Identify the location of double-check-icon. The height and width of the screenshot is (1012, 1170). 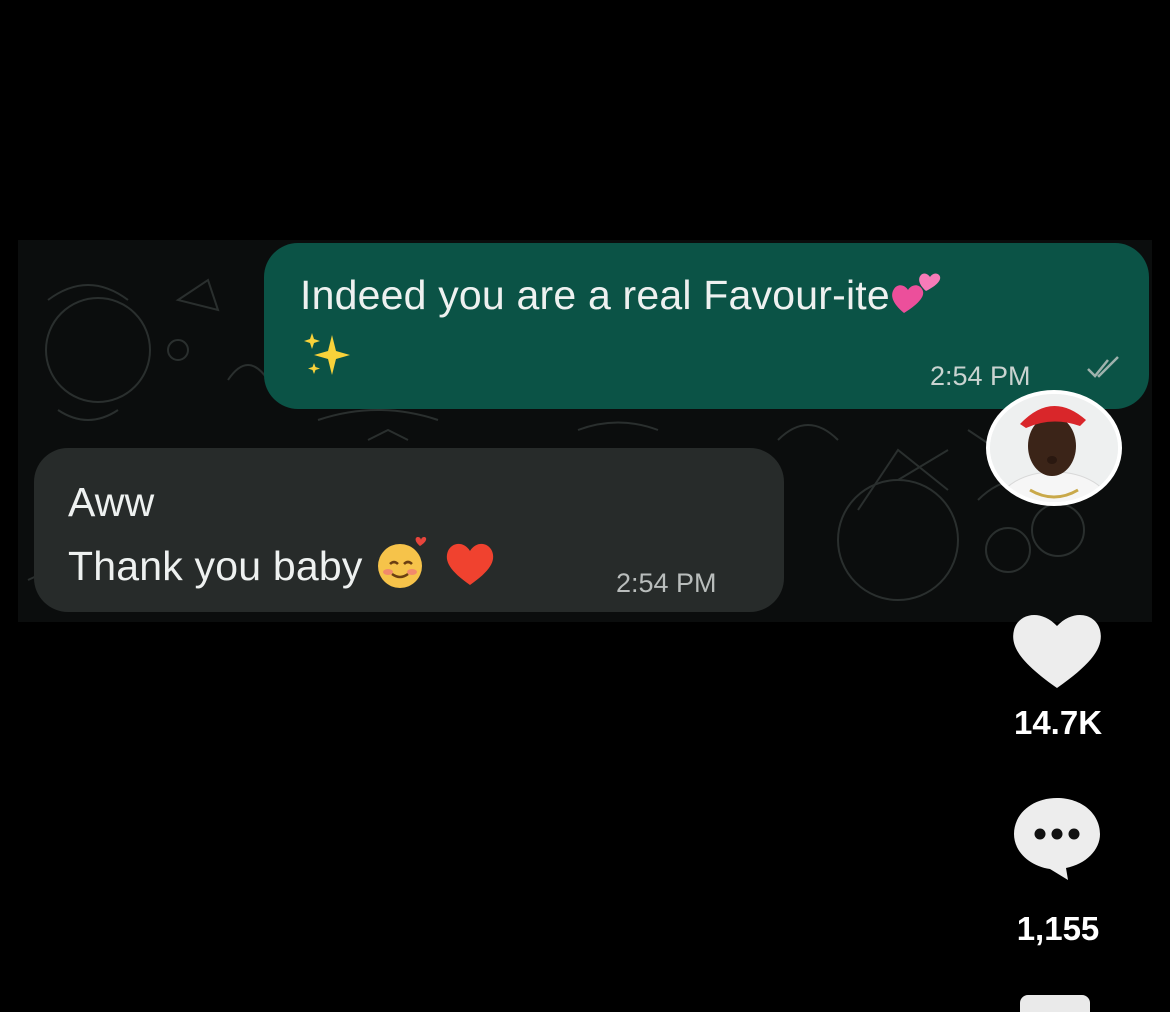
(1103, 367).